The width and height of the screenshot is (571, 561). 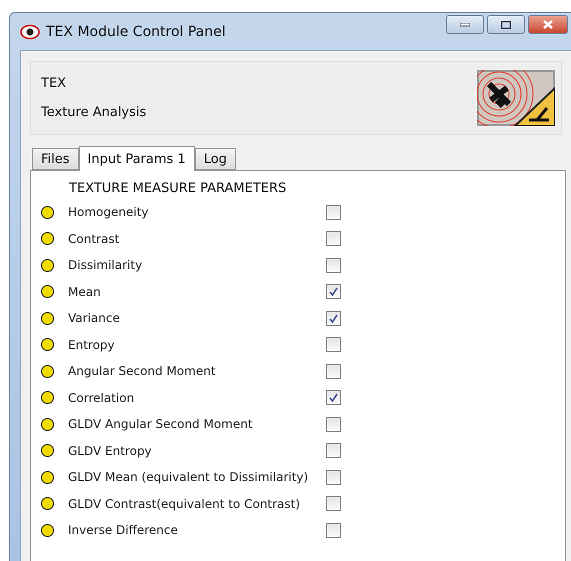 I want to click on tab: Log, so click(x=215, y=159).